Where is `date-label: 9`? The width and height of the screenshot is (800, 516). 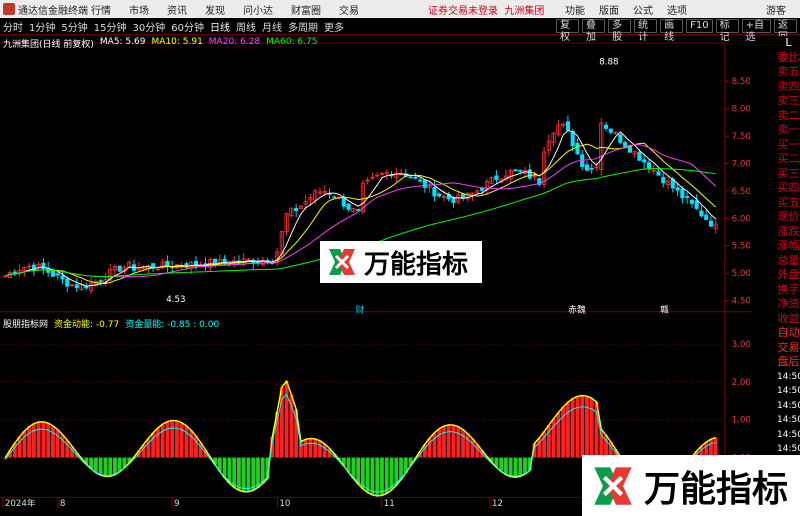
date-label: 9 is located at coordinates (177, 504).